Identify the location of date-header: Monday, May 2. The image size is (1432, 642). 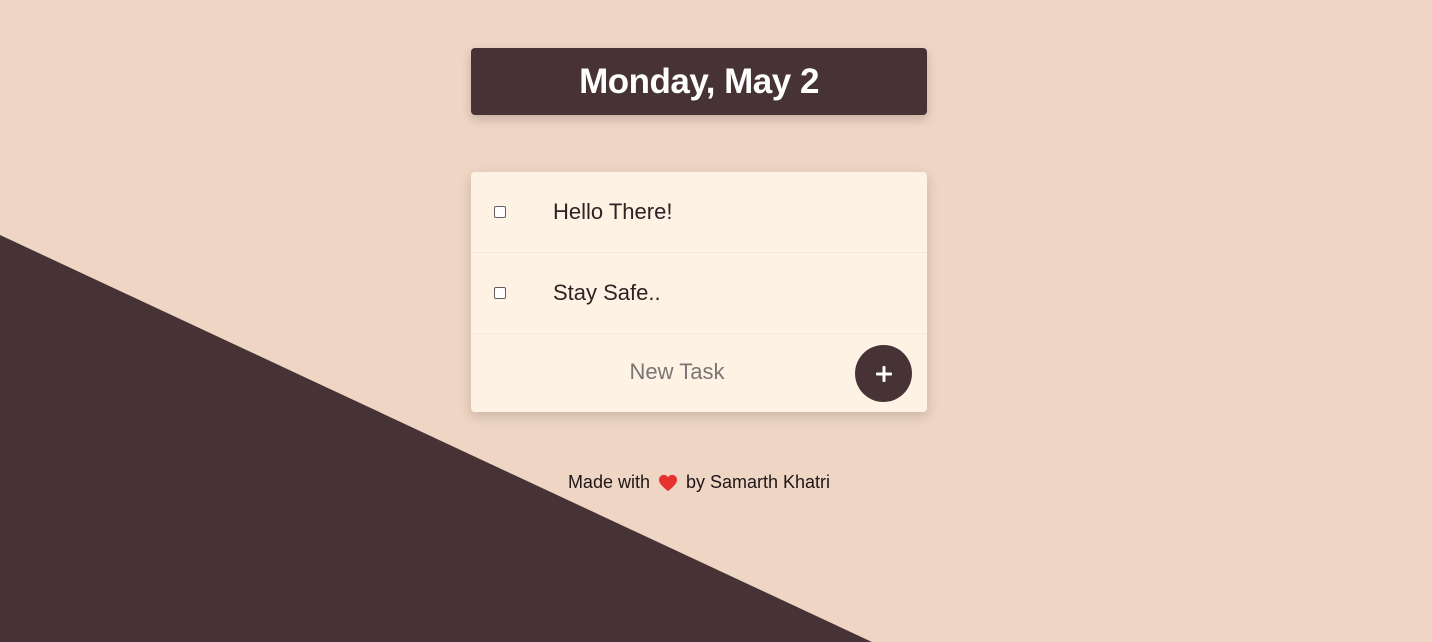
(699, 81).